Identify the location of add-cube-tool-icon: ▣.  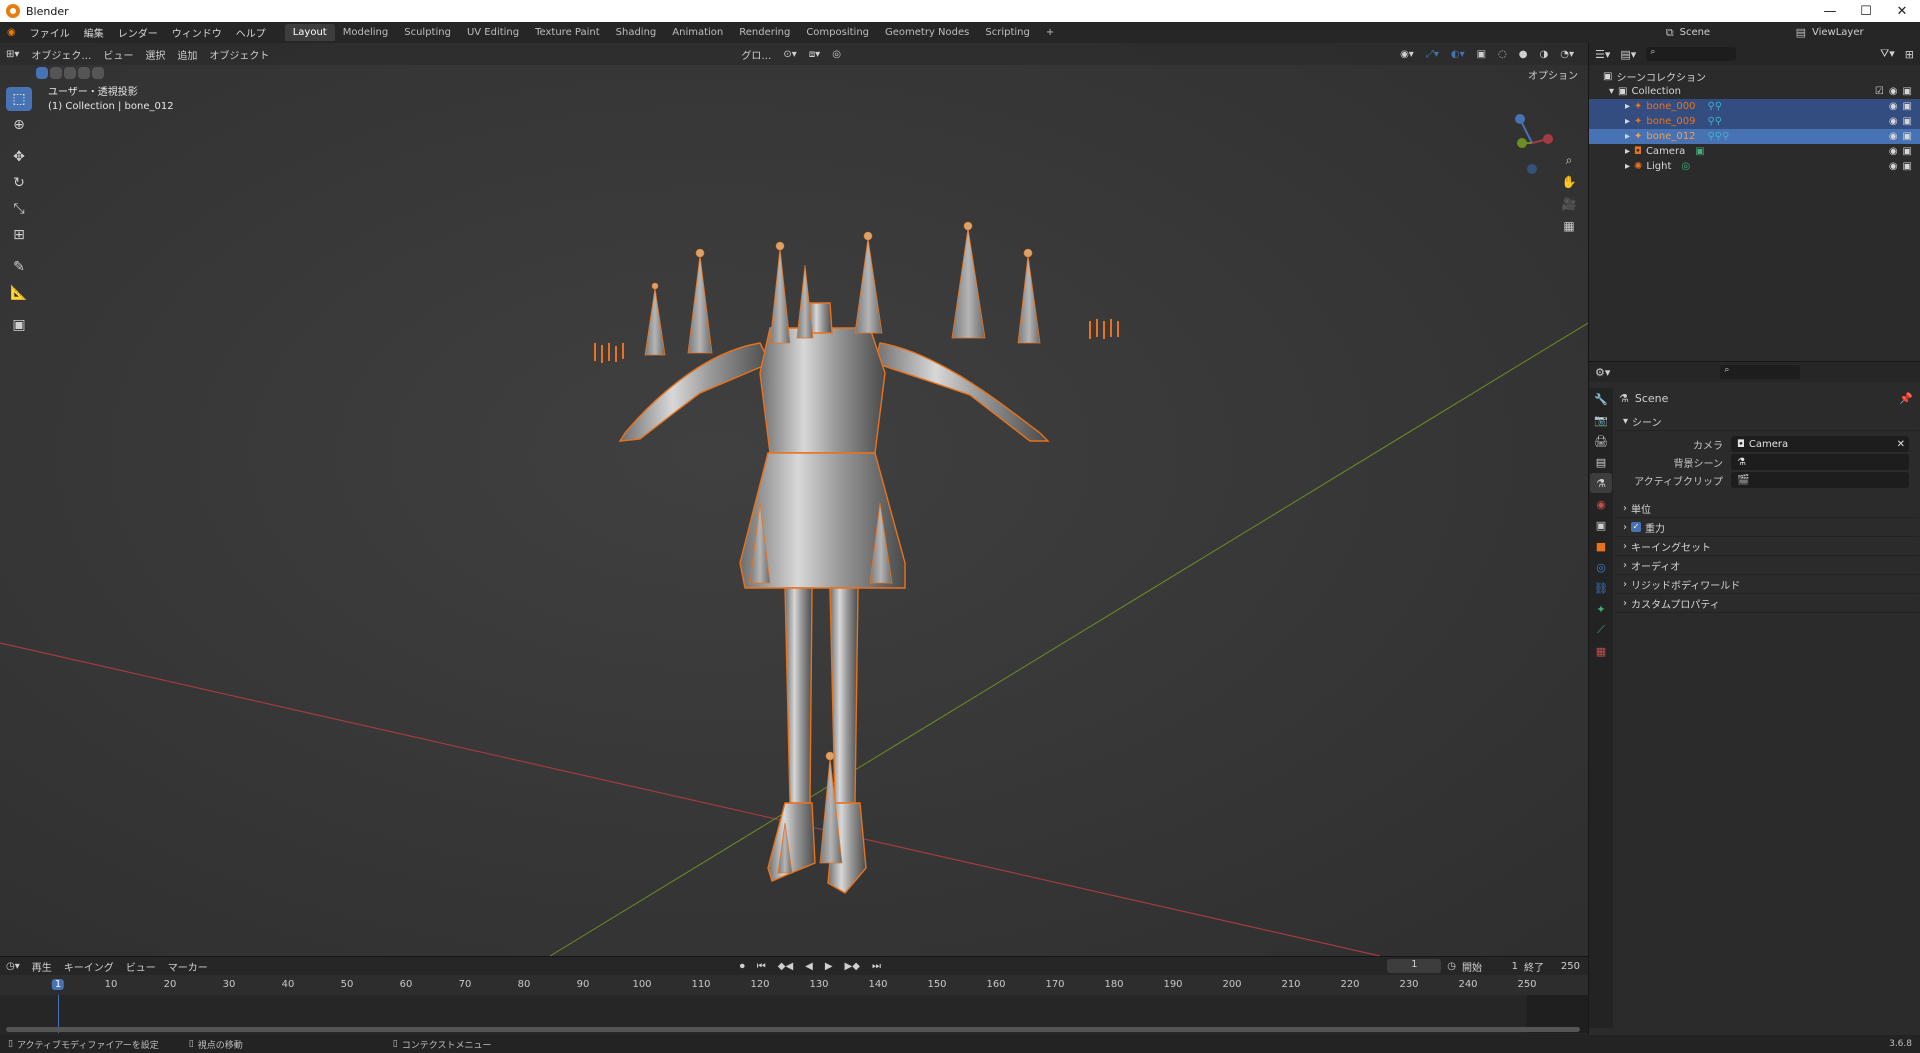
(19, 325).